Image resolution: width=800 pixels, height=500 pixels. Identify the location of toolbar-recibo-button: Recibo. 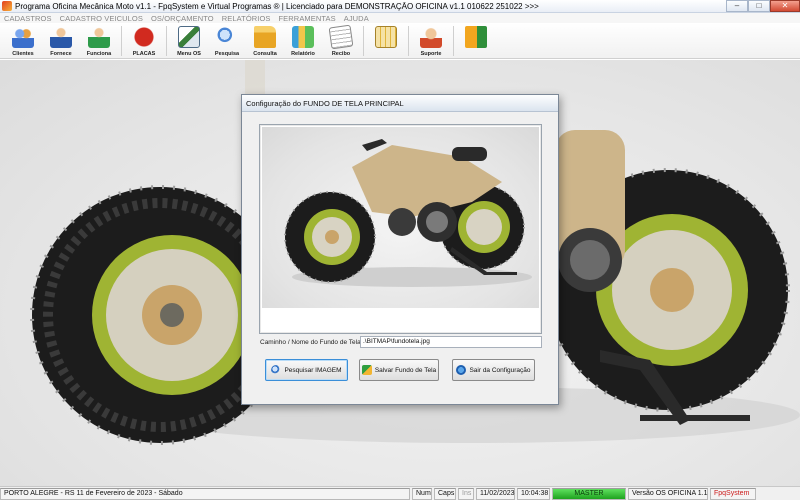
(341, 41).